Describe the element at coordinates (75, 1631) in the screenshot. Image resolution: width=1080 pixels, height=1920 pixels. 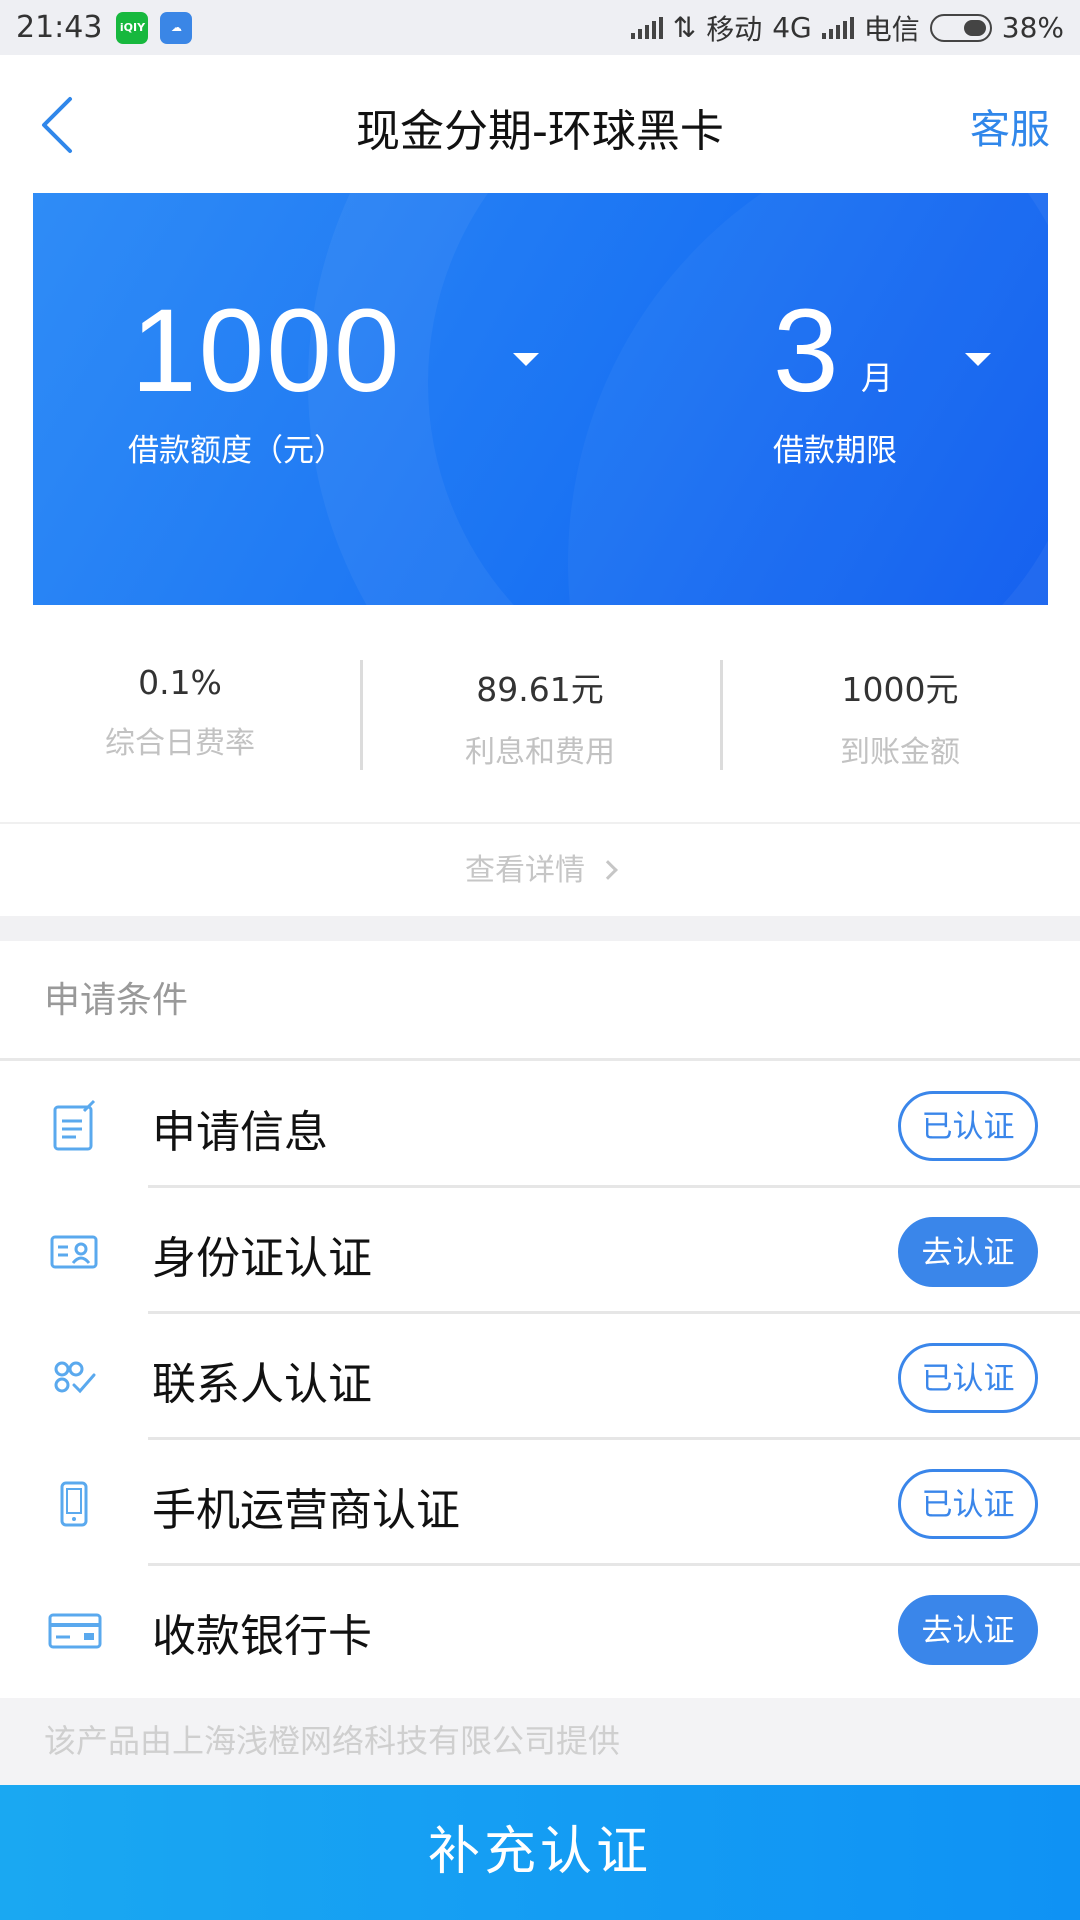
I see `bank-card-icon` at that location.